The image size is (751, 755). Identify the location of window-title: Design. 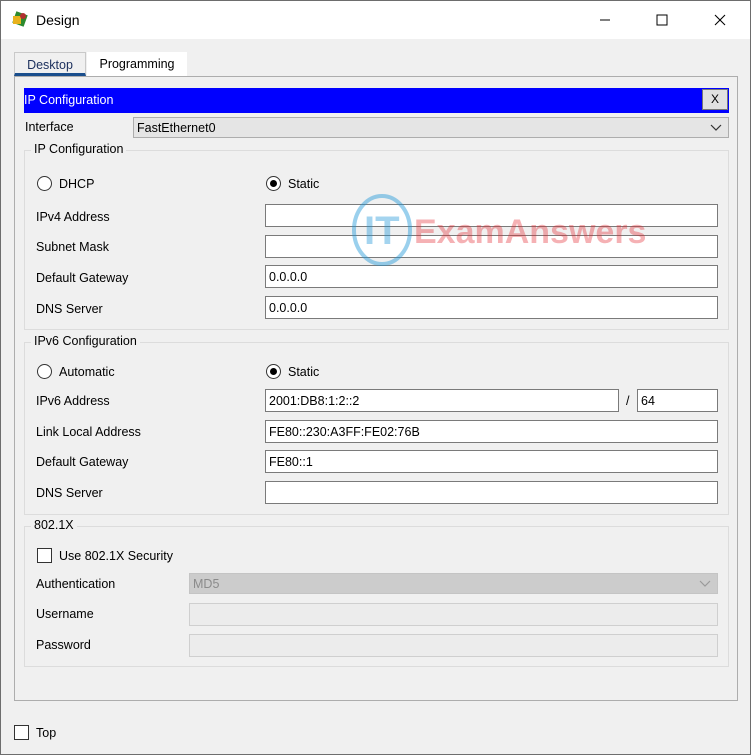
(58, 20).